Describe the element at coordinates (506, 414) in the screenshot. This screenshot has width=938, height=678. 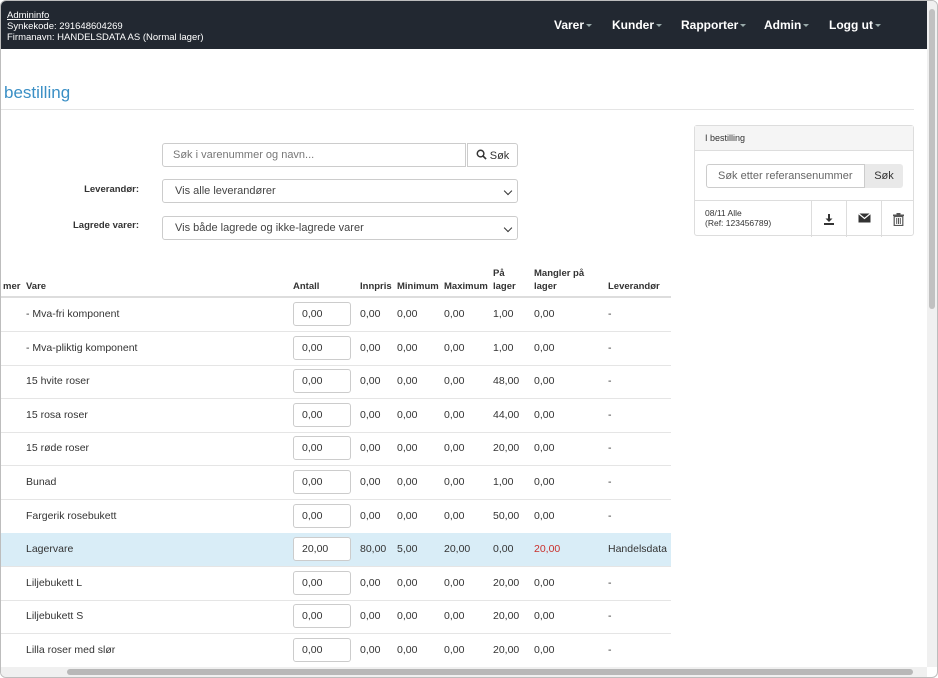
I see `cell-pa-lager: 44,00` at that location.